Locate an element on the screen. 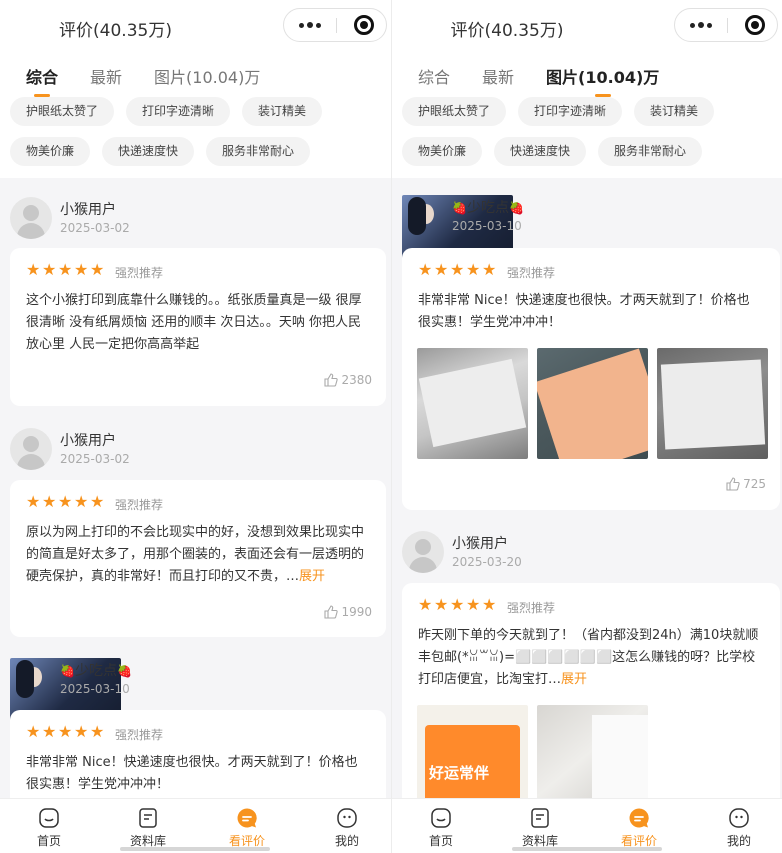  review-date: 2025-03-02 is located at coordinates (95, 459).